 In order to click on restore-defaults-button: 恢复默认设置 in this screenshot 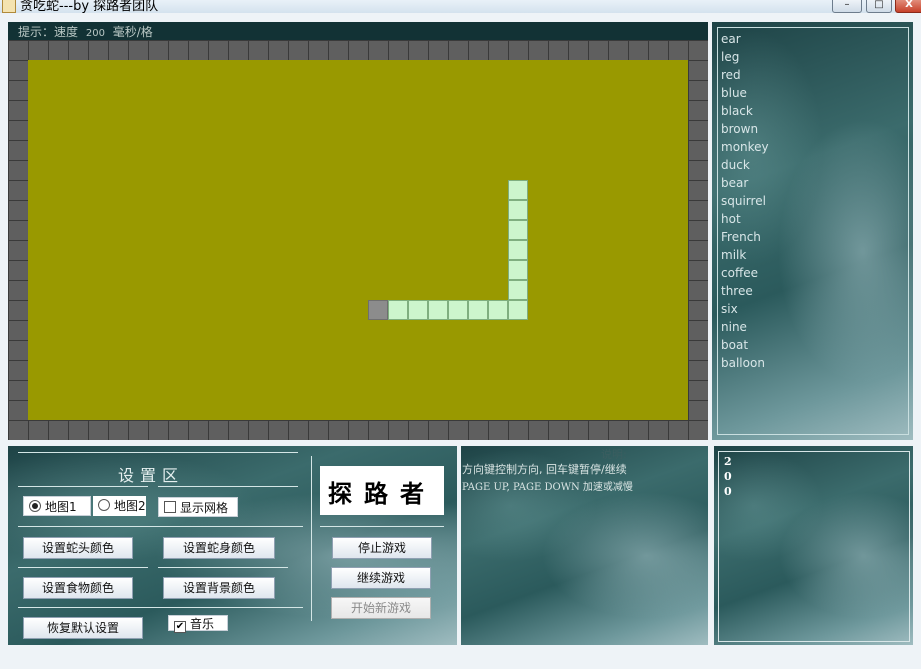, I will do `click(83, 628)`.